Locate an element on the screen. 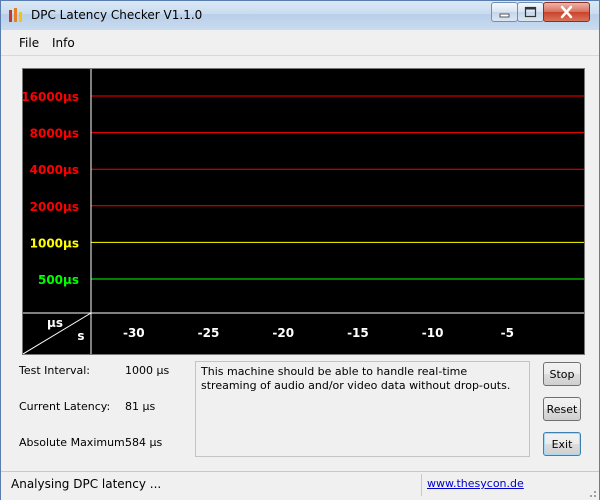 The width and height of the screenshot is (600, 500). website-link: www.thesycon.de is located at coordinates (475, 483).